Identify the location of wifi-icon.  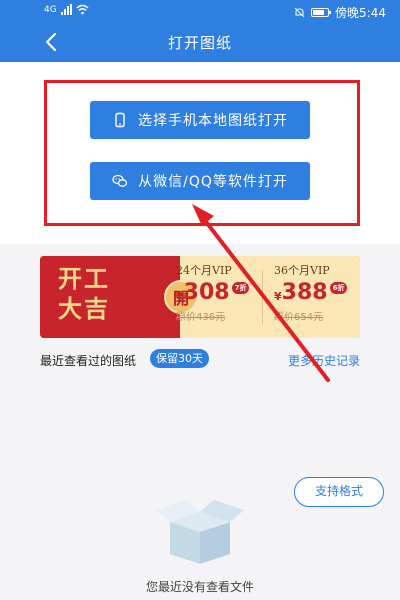
(82, 9).